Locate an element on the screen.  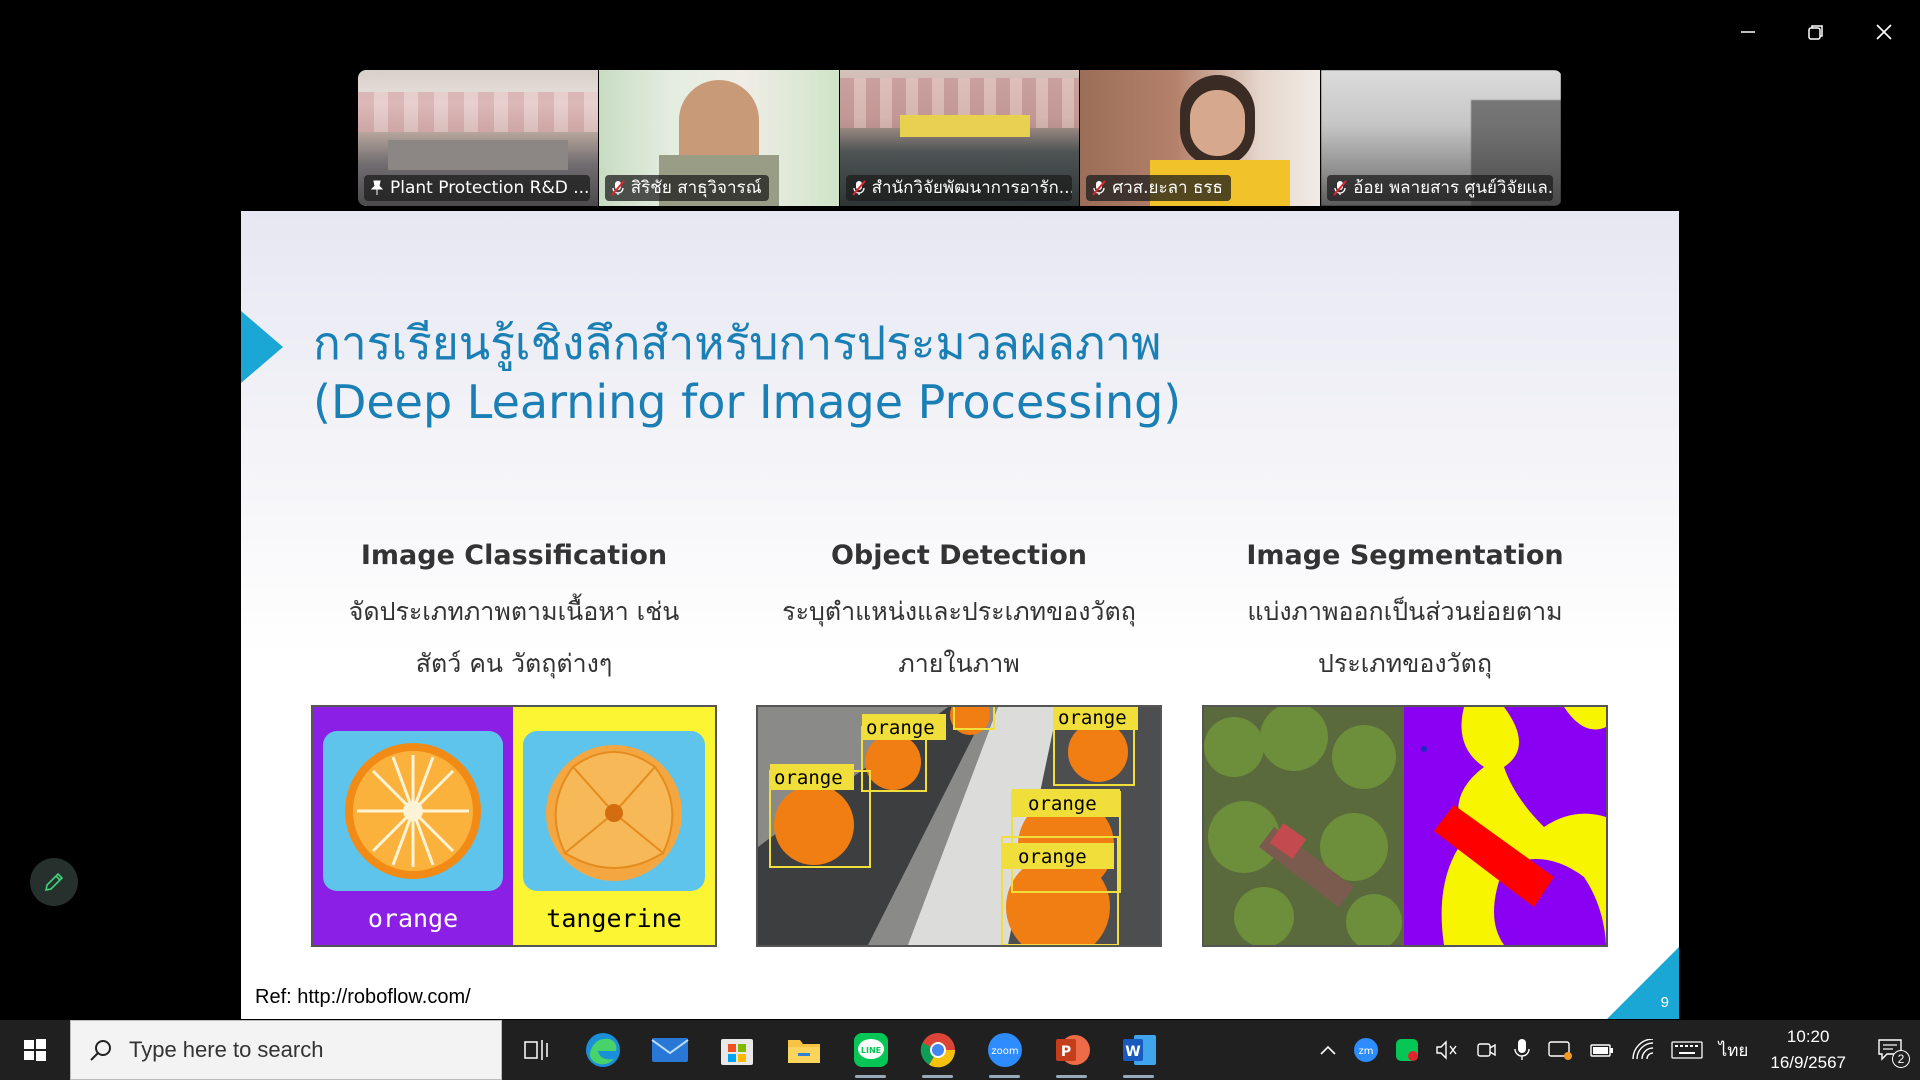
slide-page-number: 9 is located at coordinates (1664, 1002).